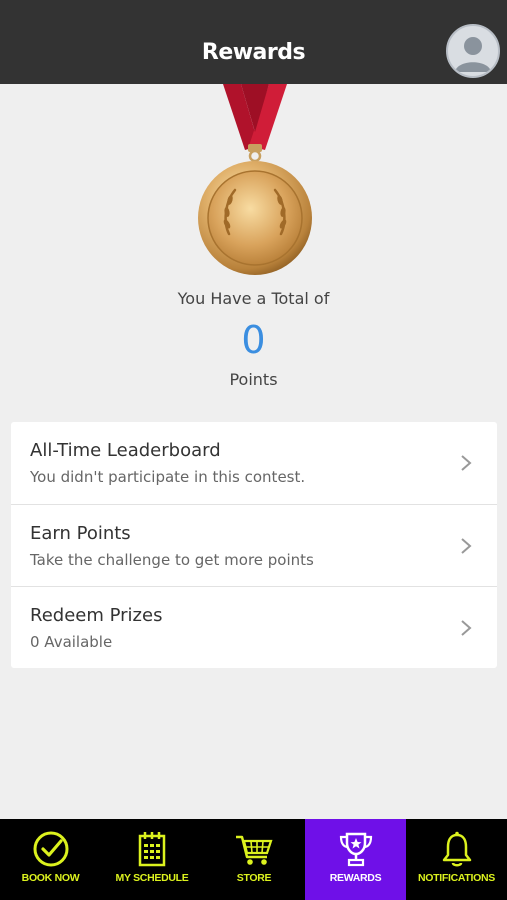 This screenshot has height=900, width=507. What do you see at coordinates (253, 52) in the screenshot?
I see `page-title: Rewards` at bounding box center [253, 52].